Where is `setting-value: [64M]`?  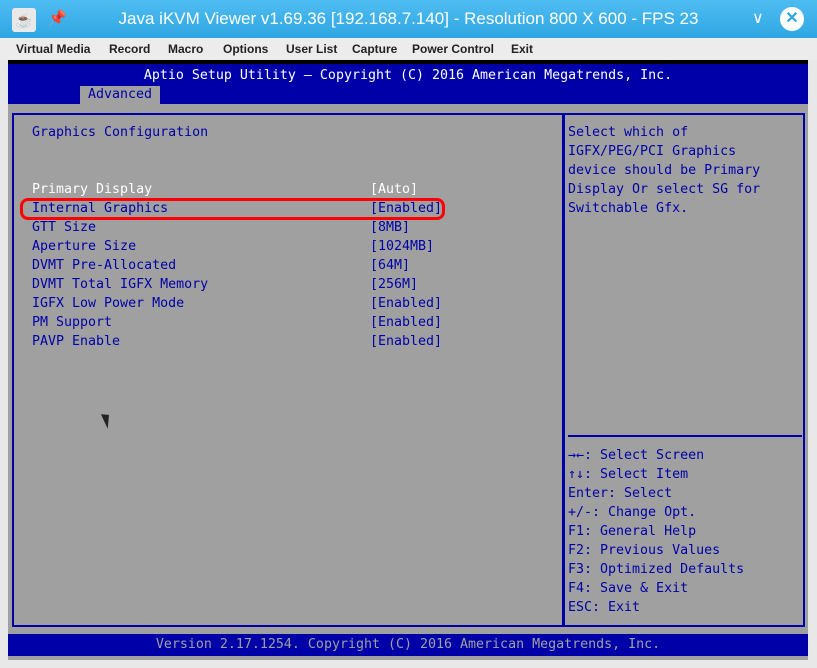
setting-value: [64M] is located at coordinates (390, 265).